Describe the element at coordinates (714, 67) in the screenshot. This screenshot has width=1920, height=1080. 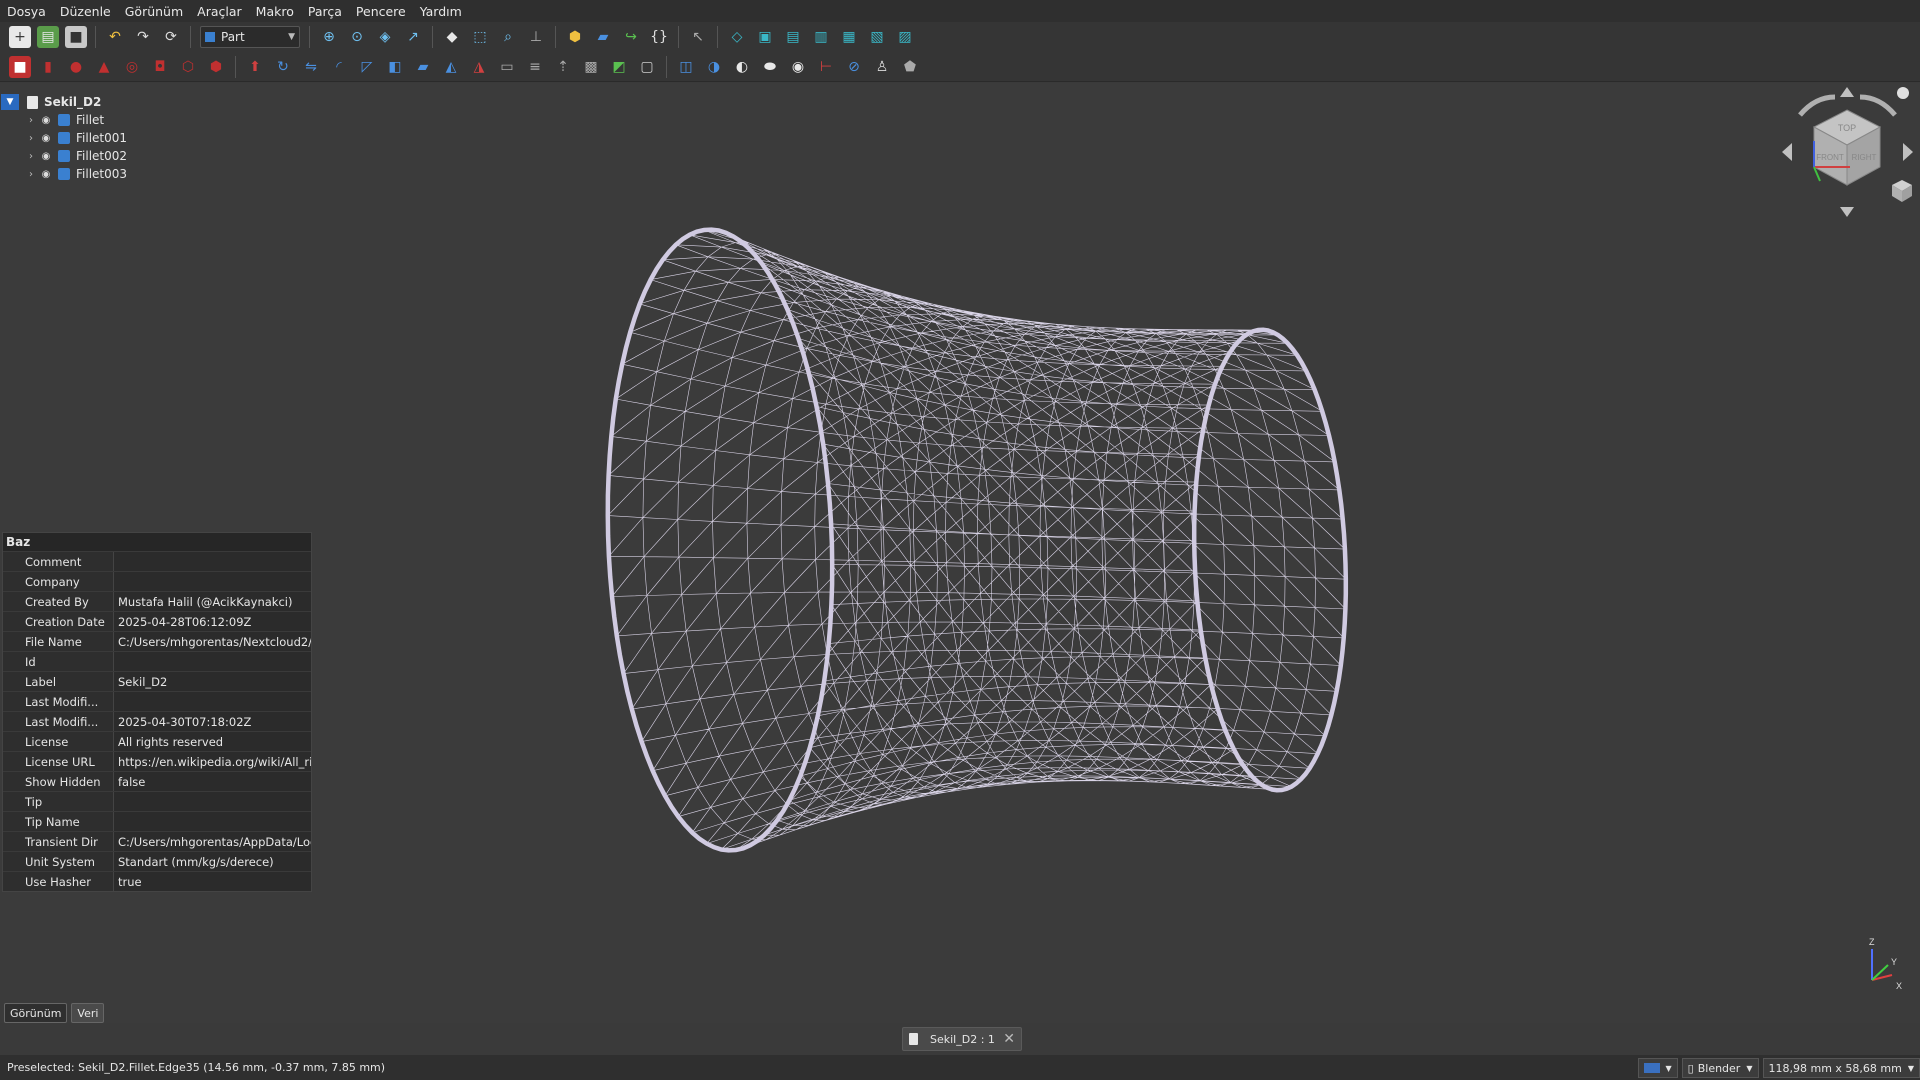
I see `boolean-icon: ◑` at that location.